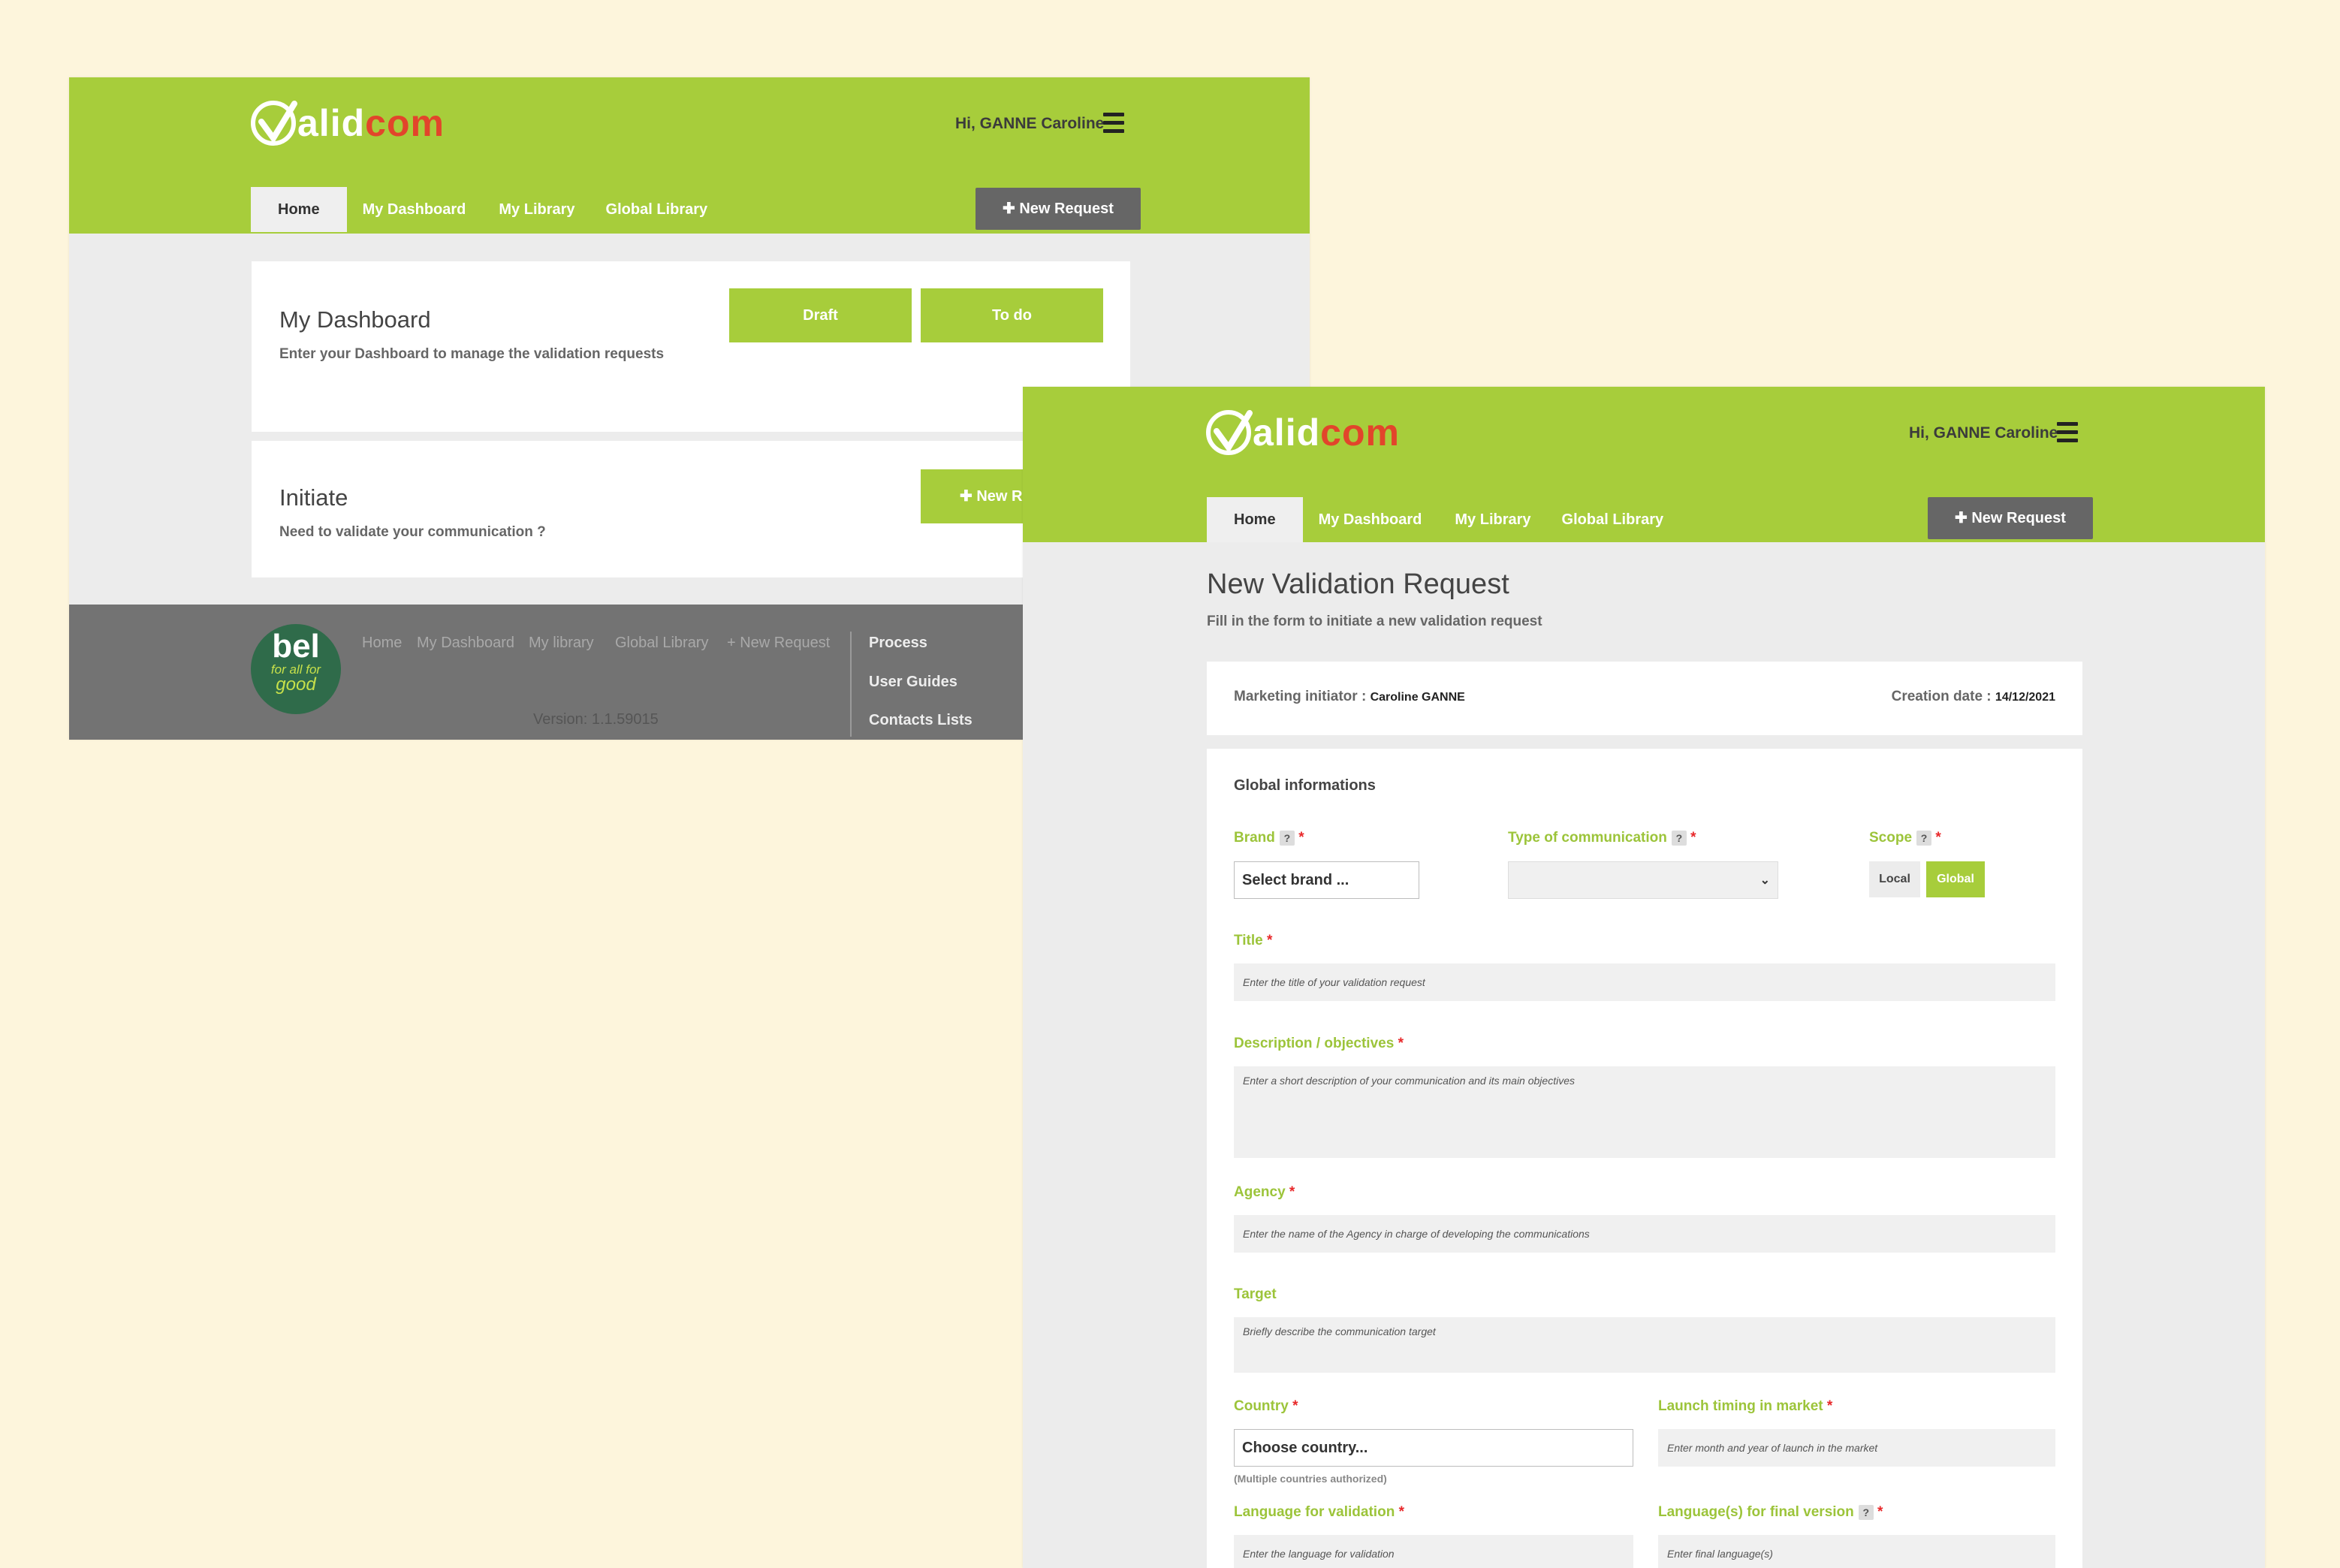 The height and width of the screenshot is (1568, 2340). Describe the element at coordinates (913, 682) in the screenshot. I see `footer-link-user-guides: User Guides` at that location.